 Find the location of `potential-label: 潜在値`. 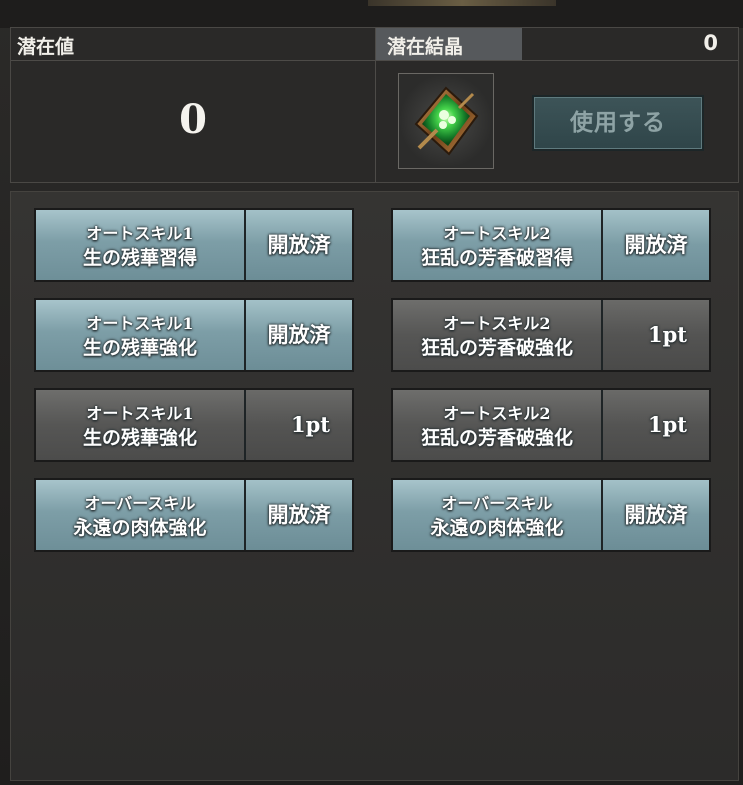

potential-label: 潜在値 is located at coordinates (46, 47).